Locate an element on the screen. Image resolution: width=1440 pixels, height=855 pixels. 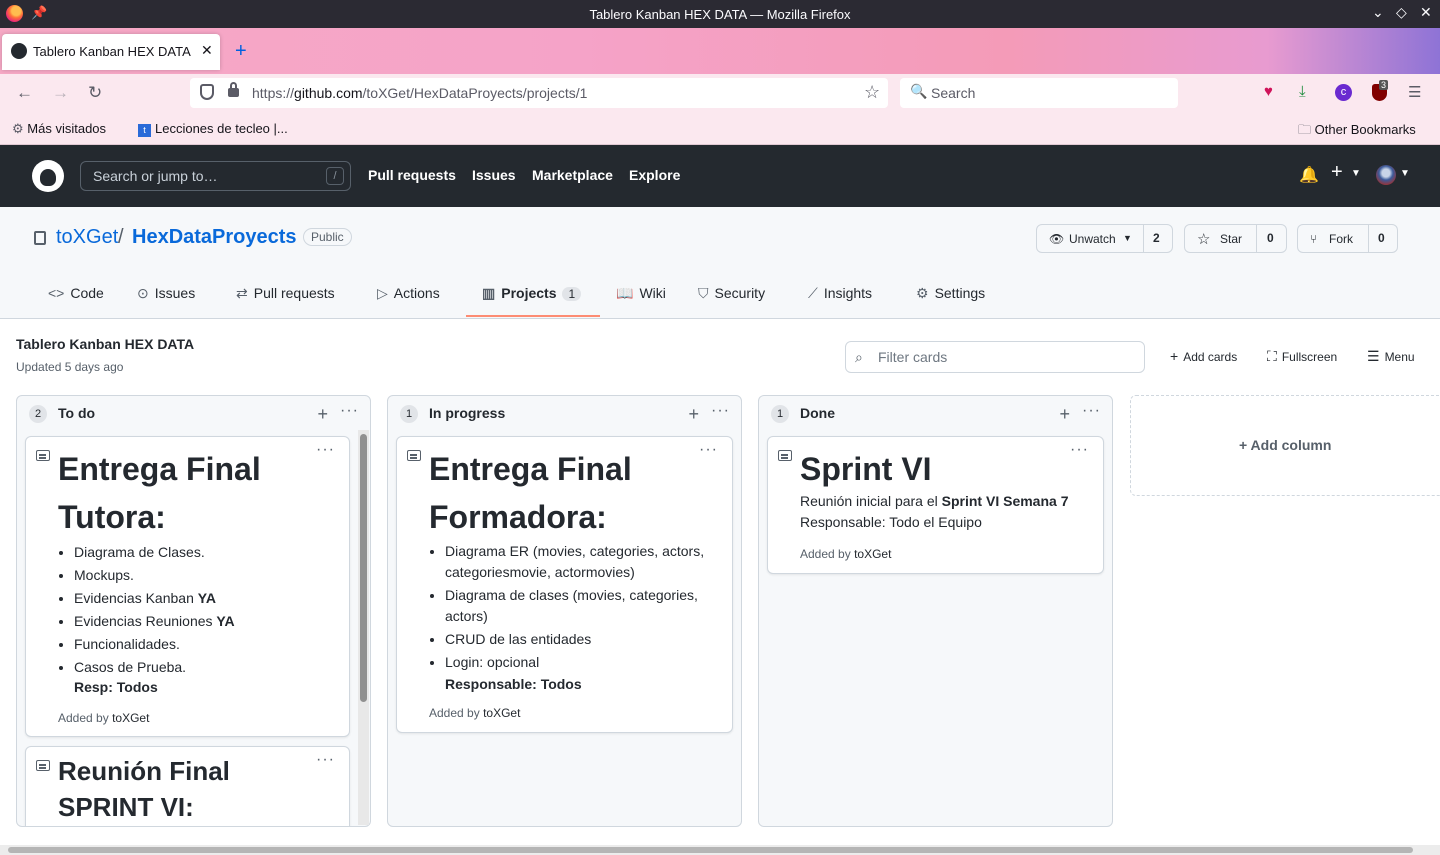
minimize-icon: ⌄ is located at coordinates (1378, 12).